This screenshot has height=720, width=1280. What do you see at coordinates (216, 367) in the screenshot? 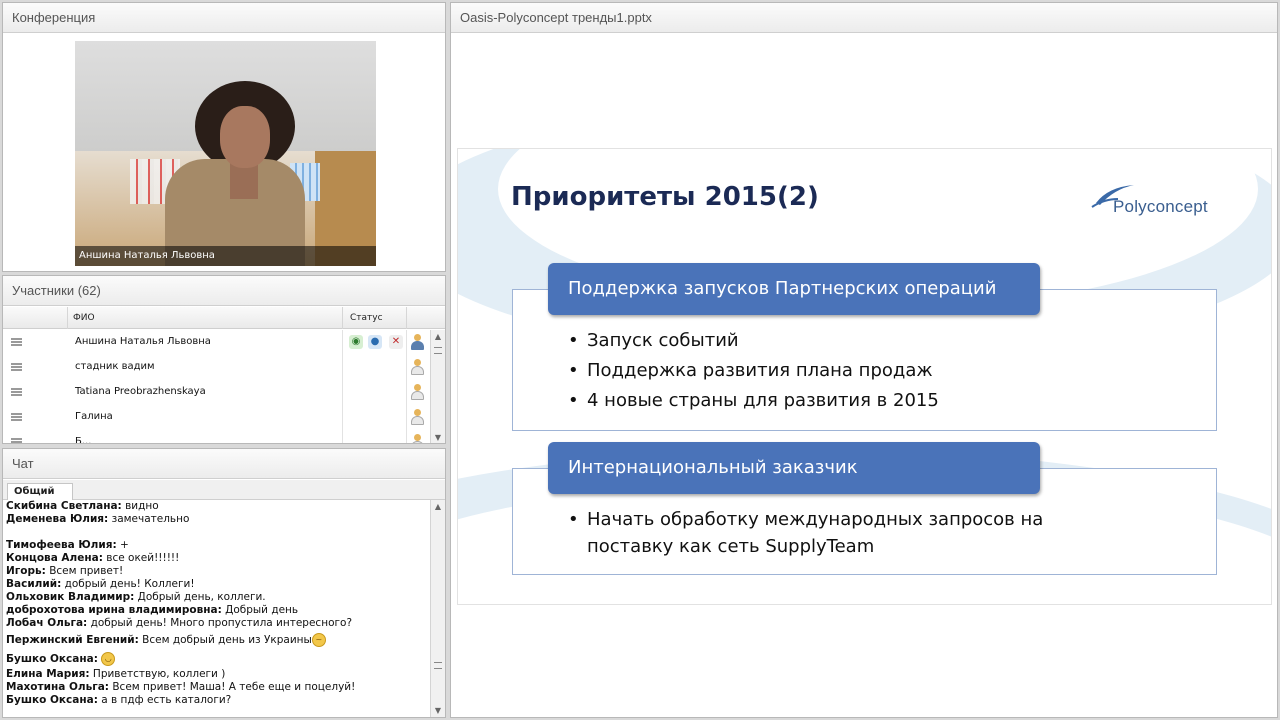
I see `participant-row: стадник вадим` at bounding box center [216, 367].